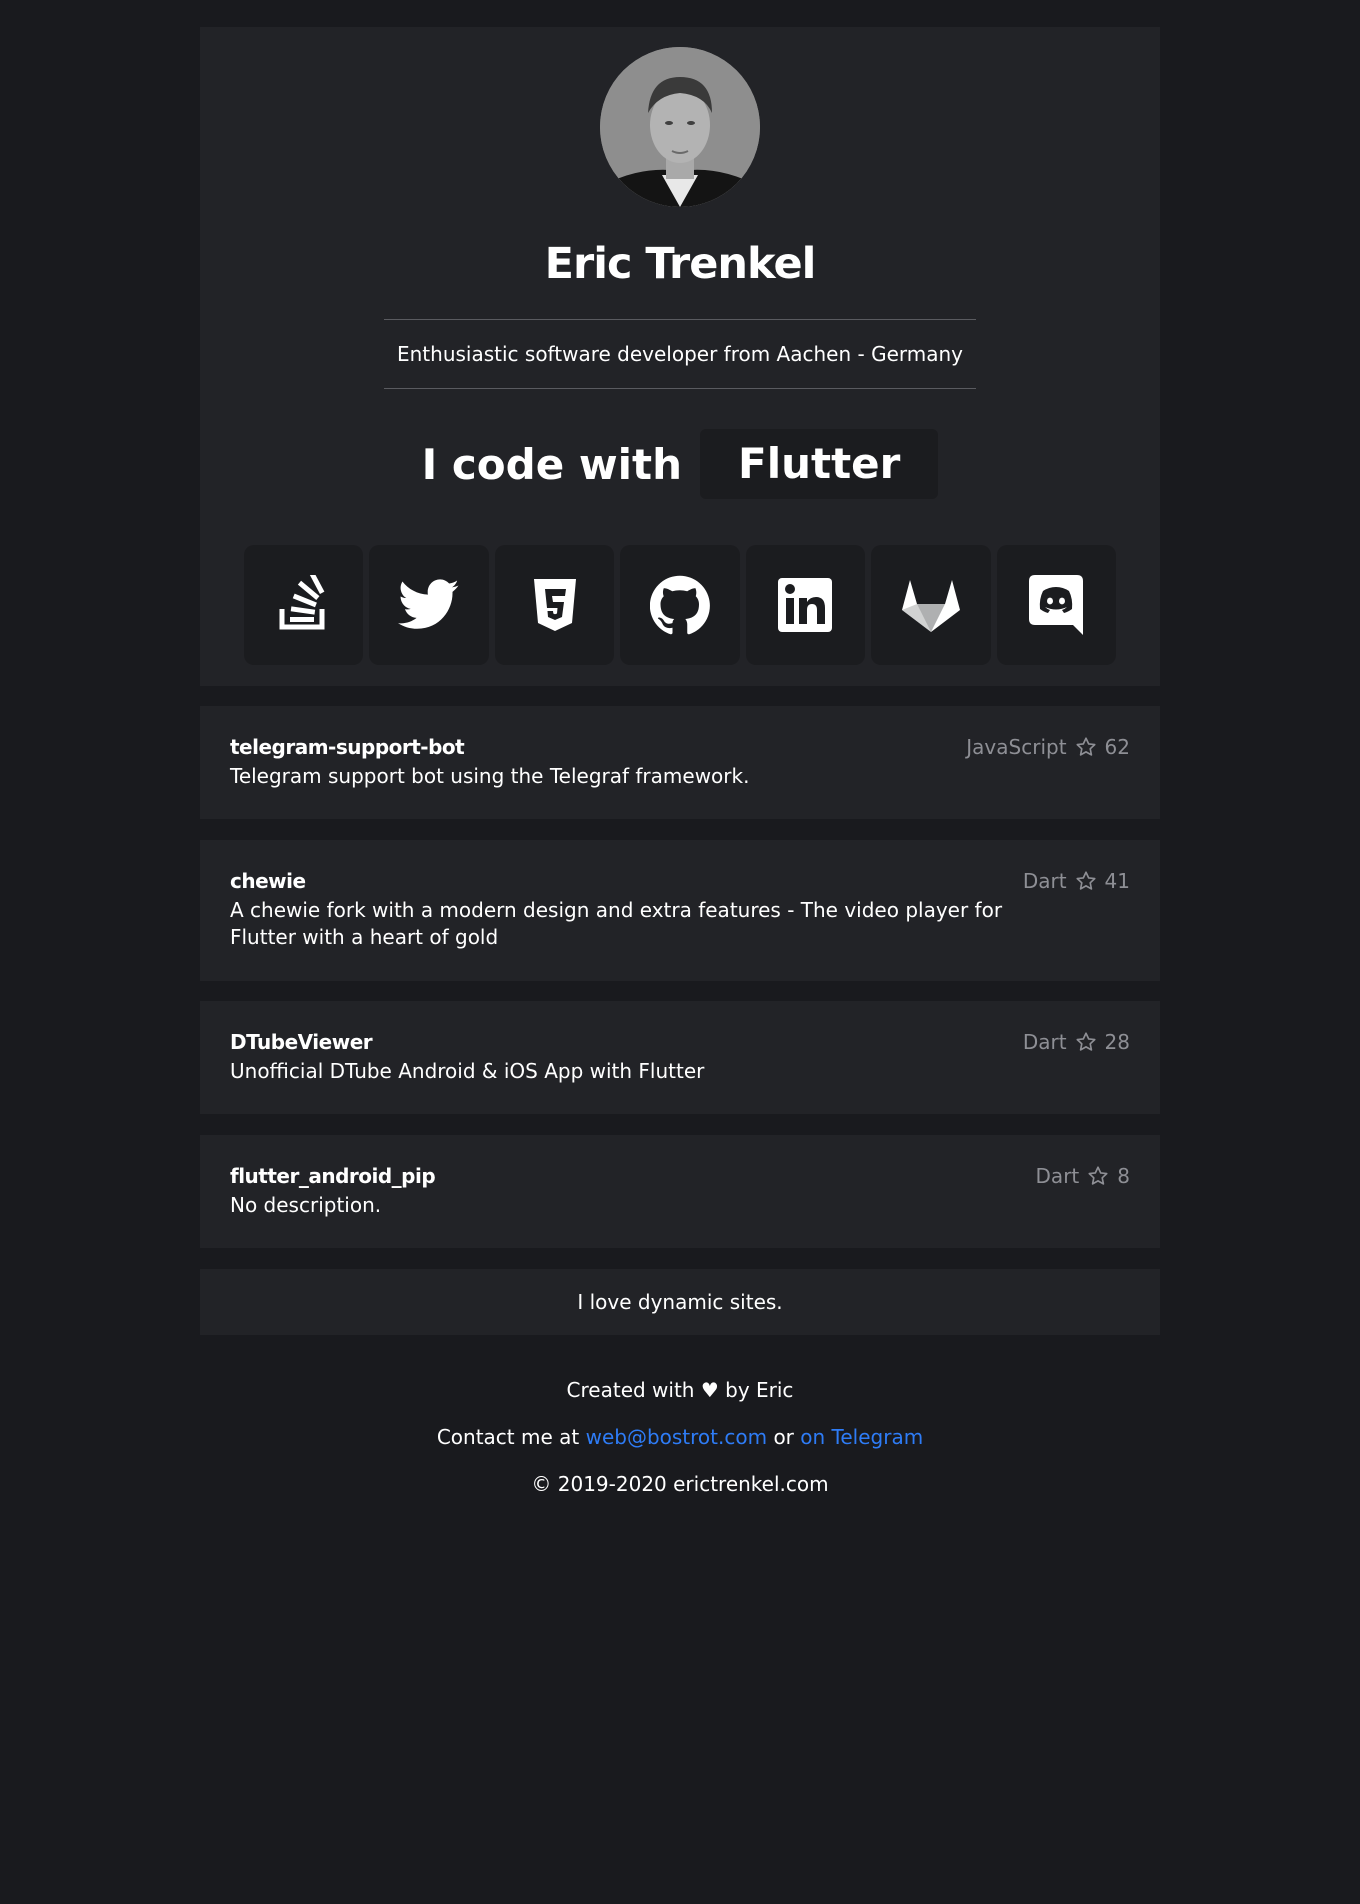  What do you see at coordinates (680, 1390) in the screenshot?
I see `footer-created: Created with ♥ by Eric` at bounding box center [680, 1390].